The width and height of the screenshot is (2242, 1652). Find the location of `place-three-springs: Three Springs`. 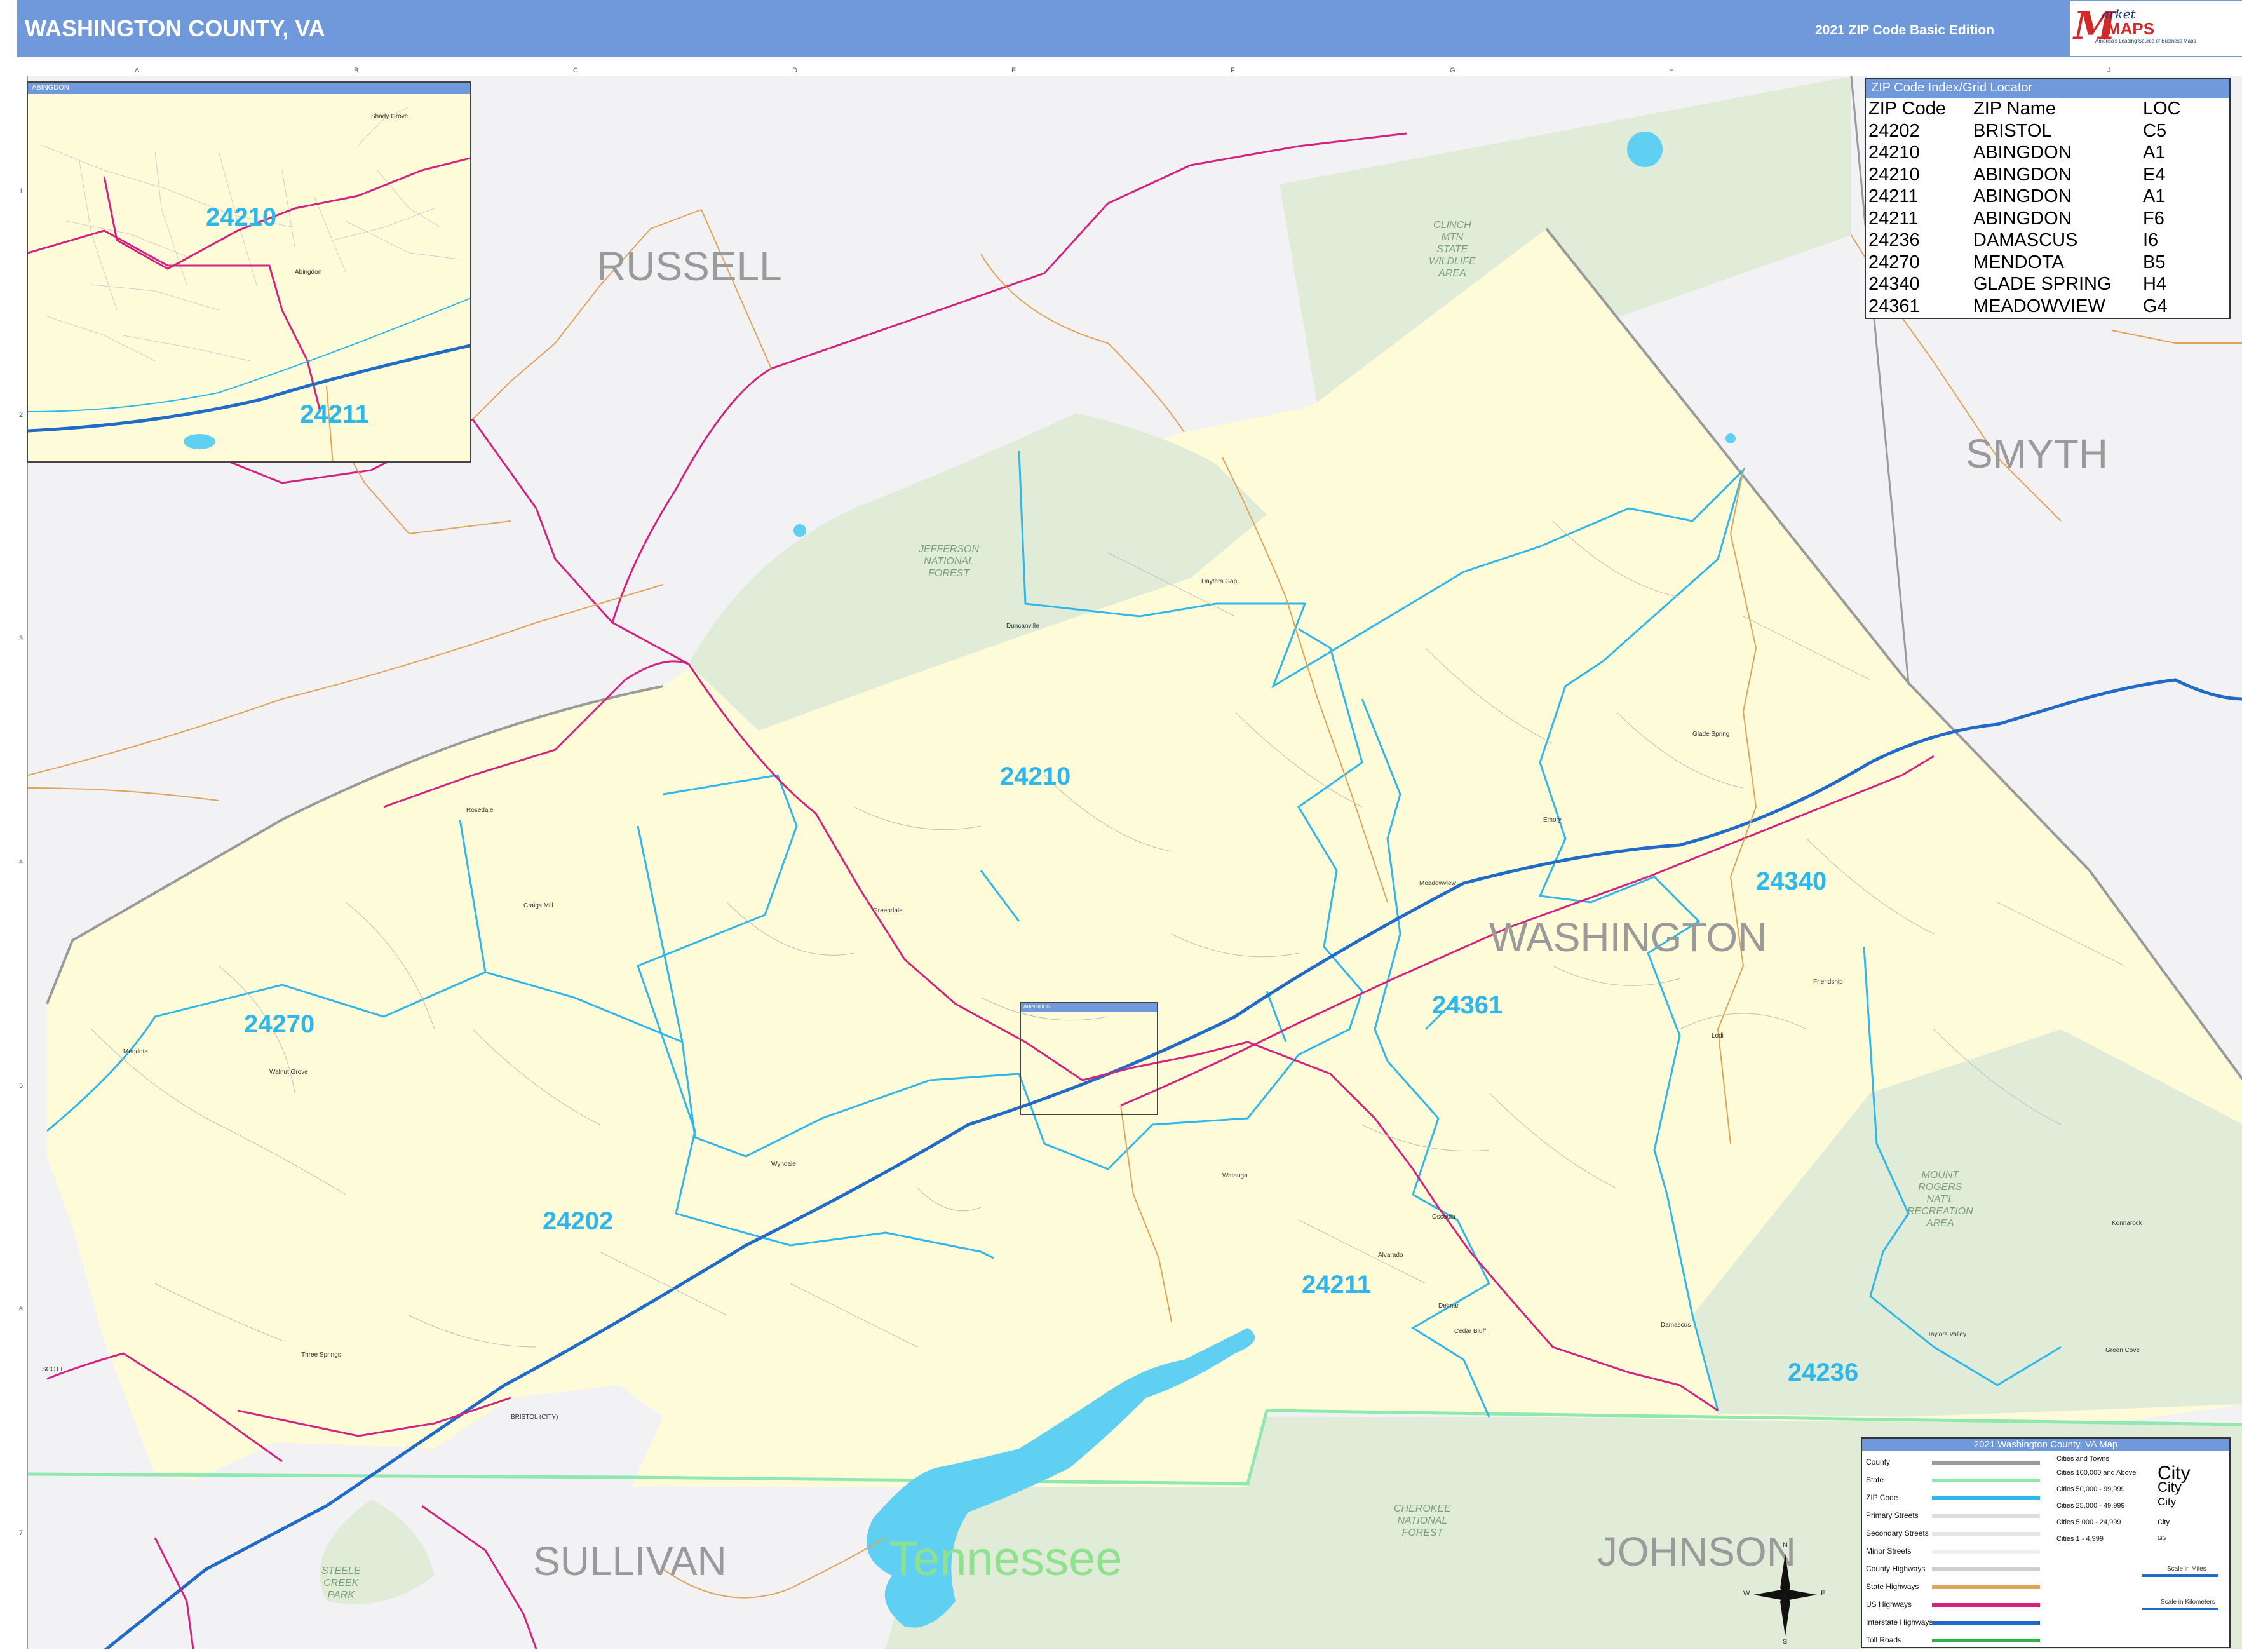

place-three-springs: Three Springs is located at coordinates (321, 1354).